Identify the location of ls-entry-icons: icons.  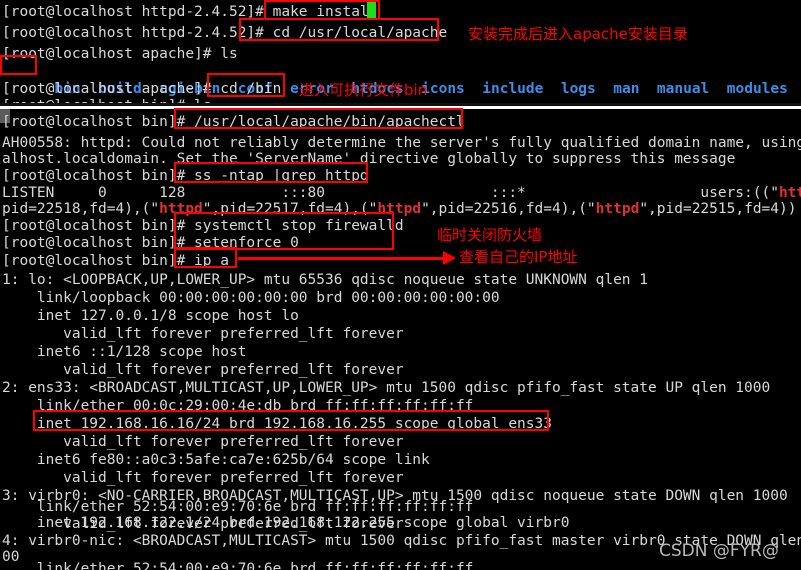
(443, 89).